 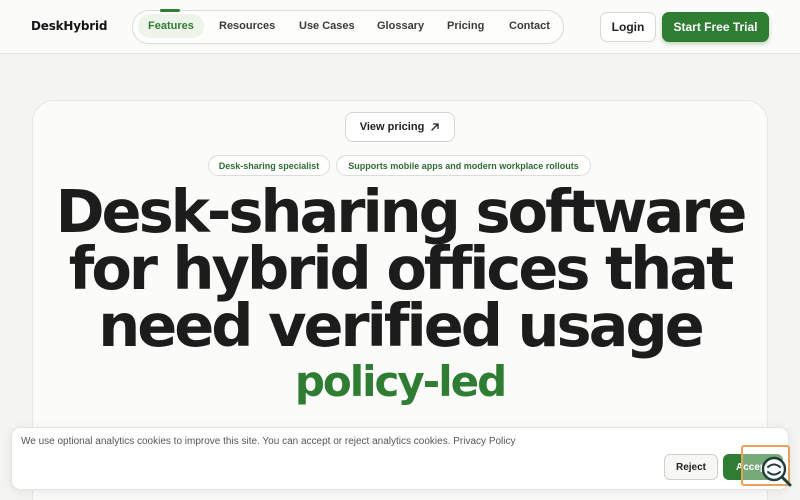 I want to click on view-pricing-button: View pricing, so click(x=400, y=127).